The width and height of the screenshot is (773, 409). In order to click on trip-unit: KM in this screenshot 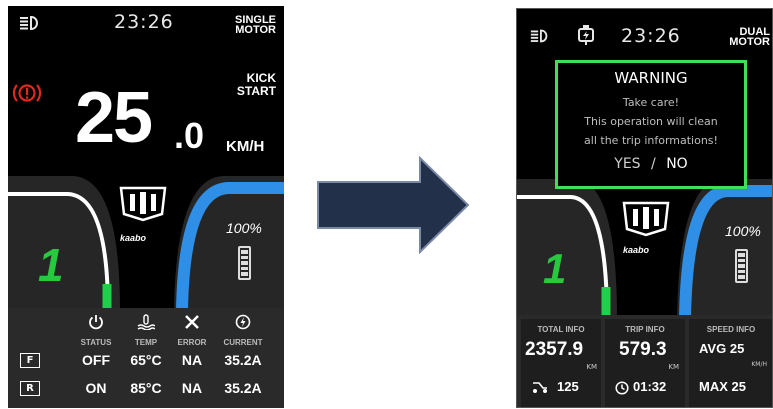, I will do `click(673, 367)`.